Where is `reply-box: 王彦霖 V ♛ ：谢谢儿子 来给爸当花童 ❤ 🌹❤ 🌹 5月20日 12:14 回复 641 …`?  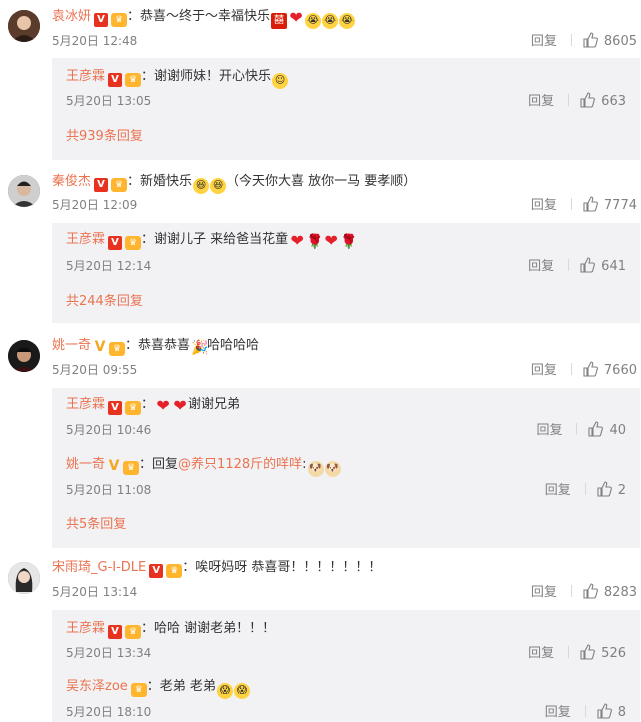 reply-box: 王彦霖 V ♛ ：谢谢儿子 来给爸当花童 ❤ 🌹❤ 🌹 5月20日 12:14 回复 641 … is located at coordinates (346, 273).